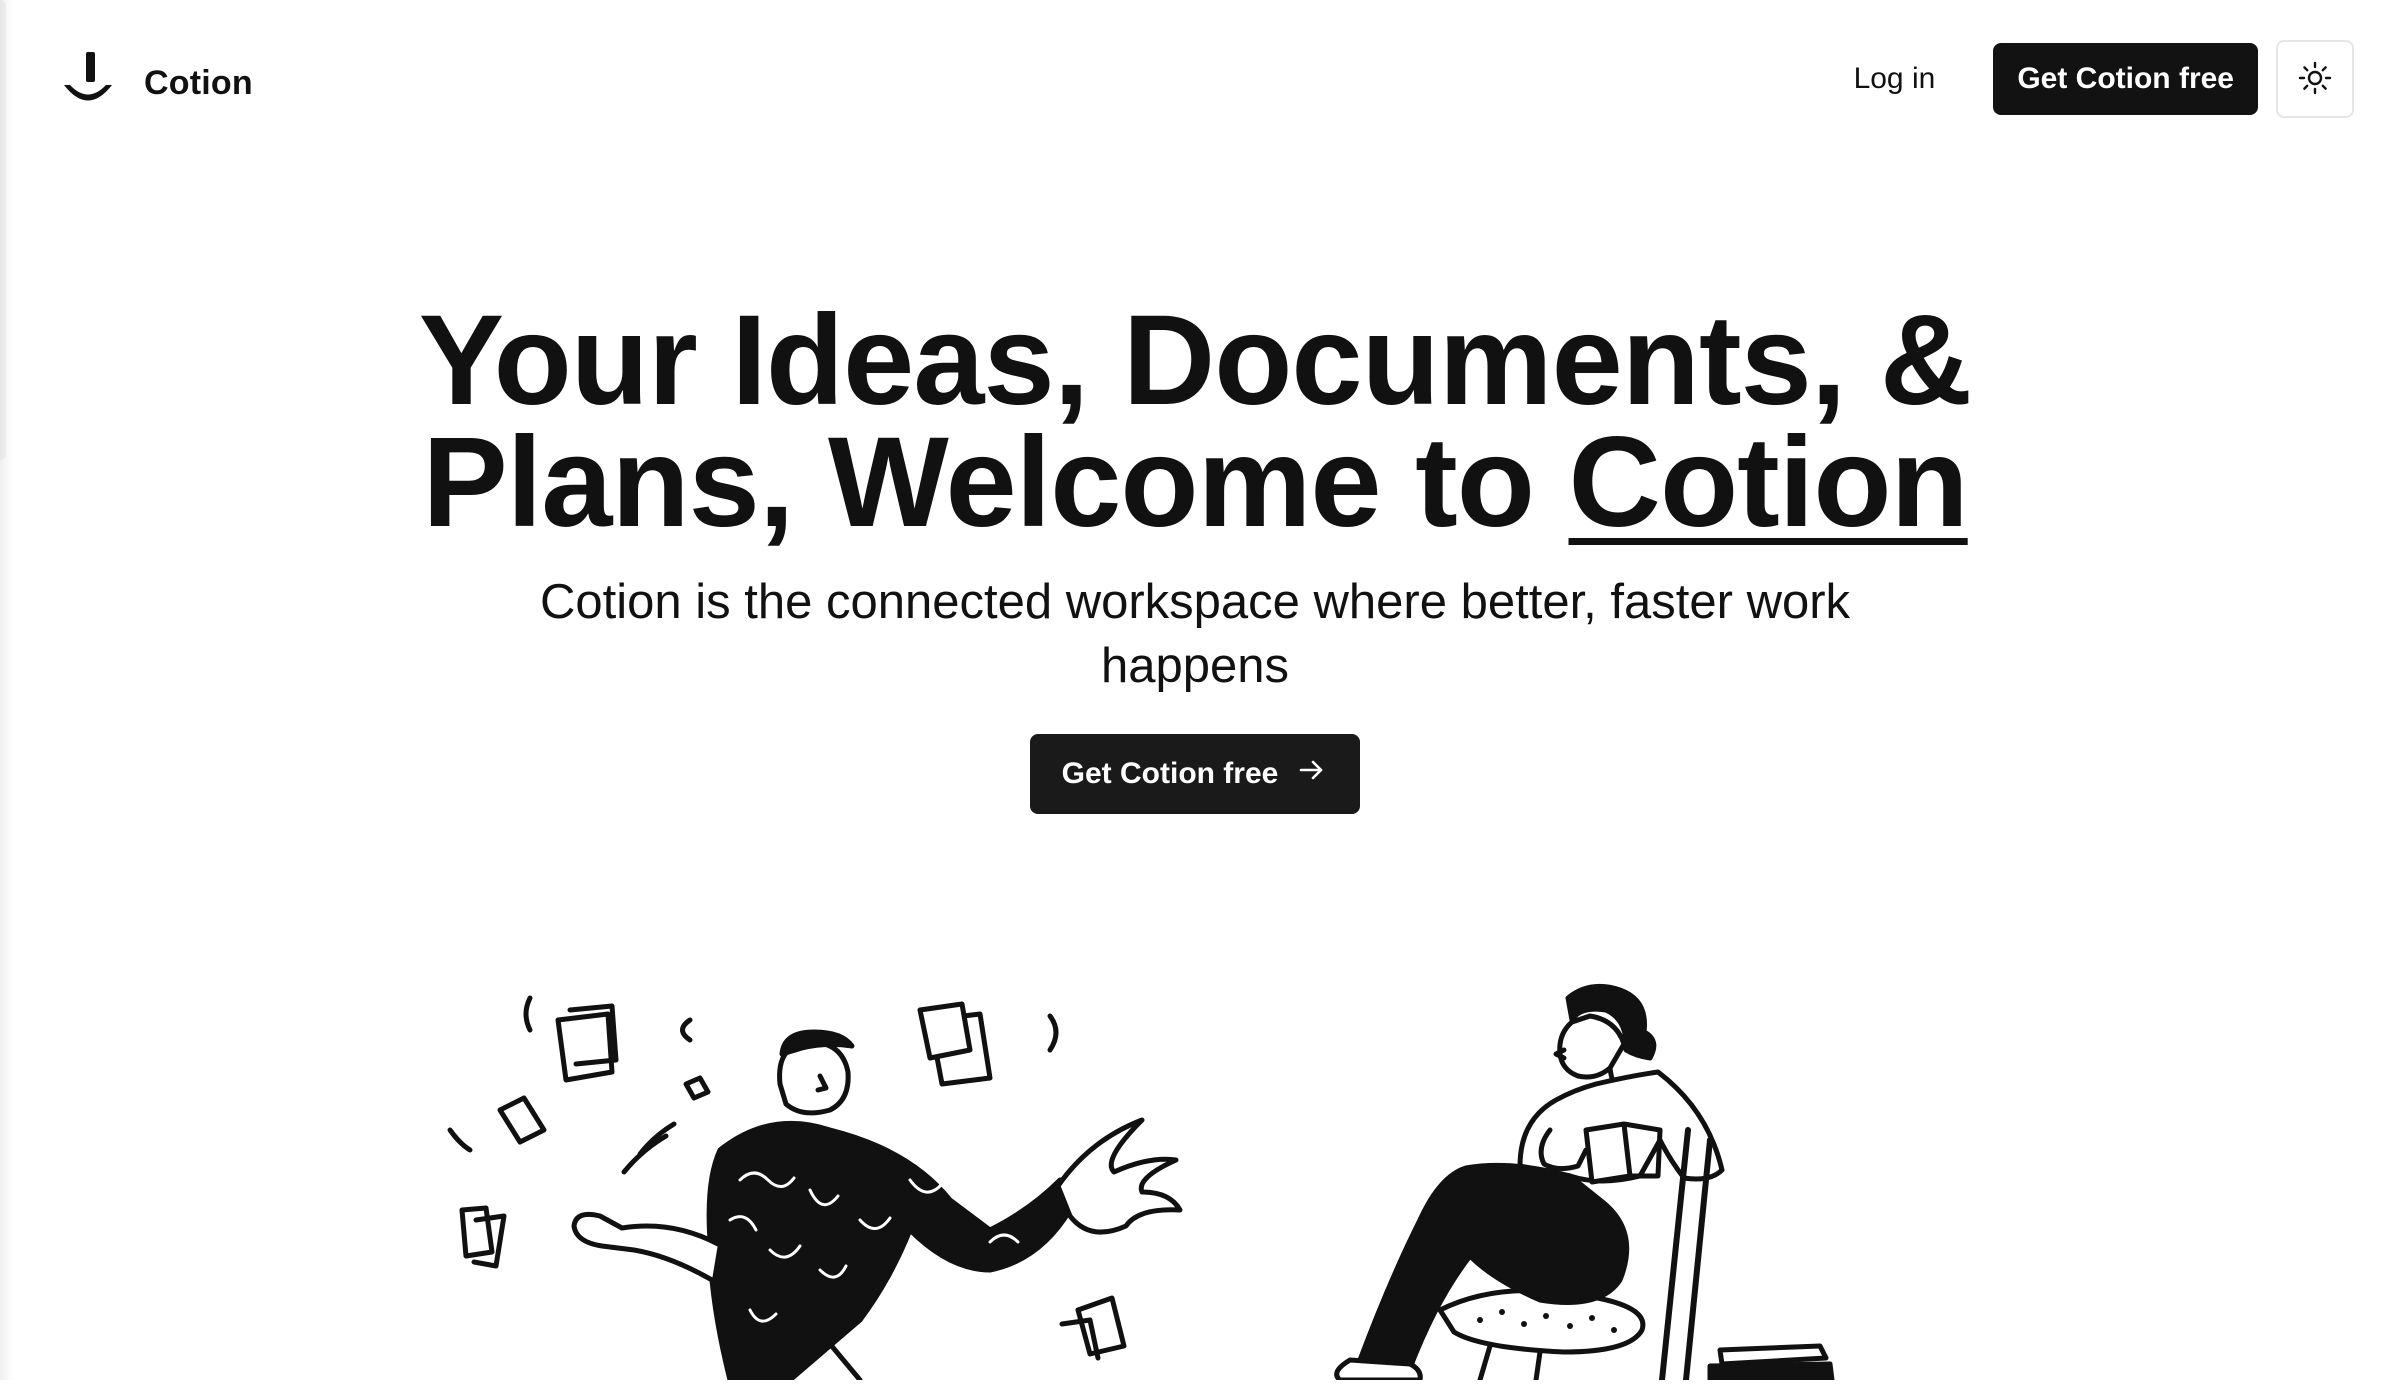 This screenshot has width=2390, height=1385. I want to click on seated-person-illustration, so click(1540, 1181).